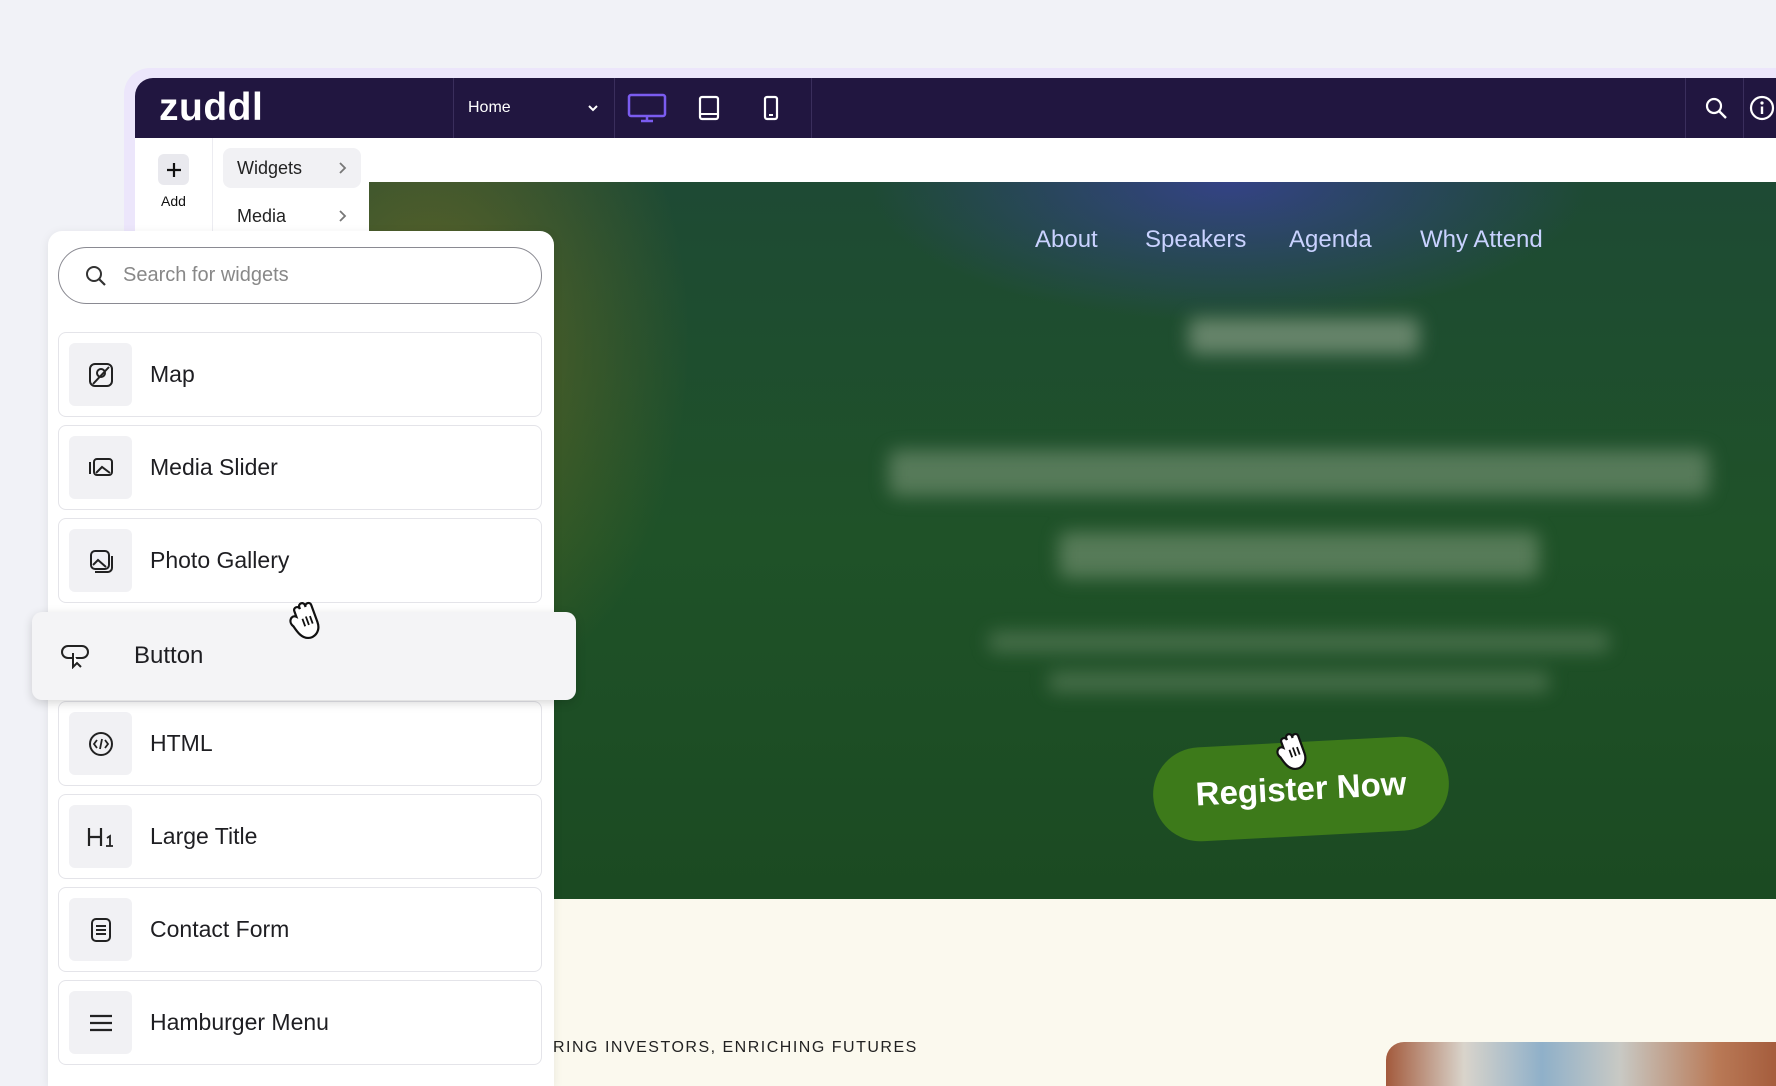  Describe the element at coordinates (300, 929) in the screenshot. I see `widget-item-contact-form: Contact Form` at that location.